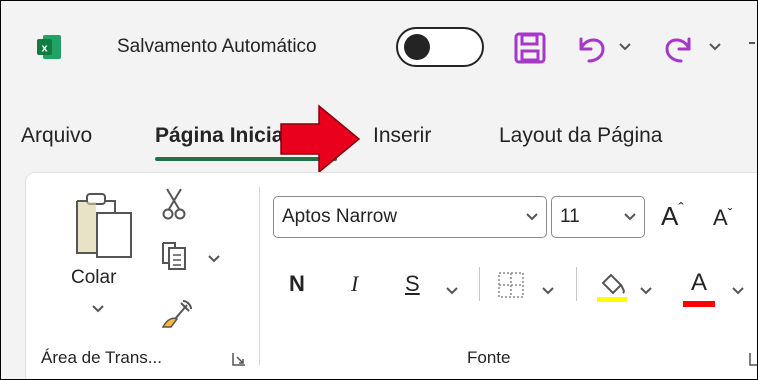 This screenshot has width=758, height=380. I want to click on format-painter-icon, so click(175, 315).